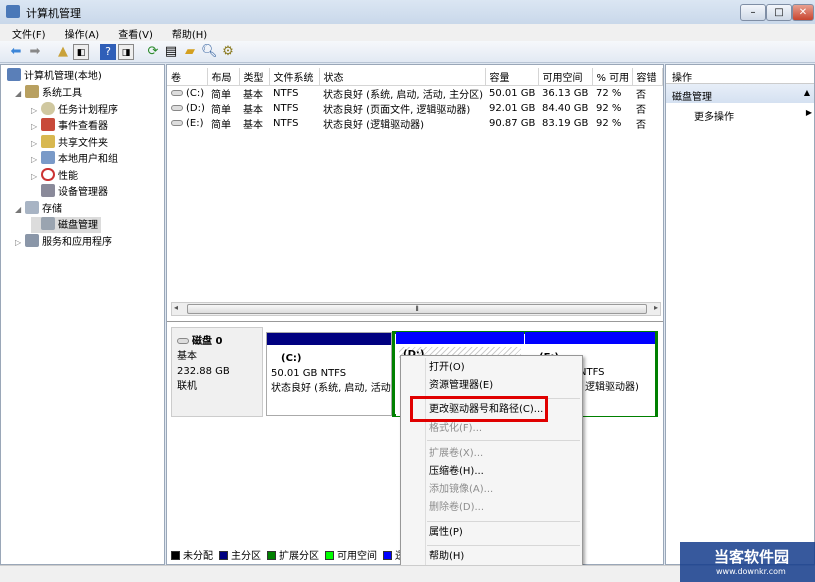  What do you see at coordinates (807, 92) in the screenshot?
I see `collapse-icon: ▲` at bounding box center [807, 92].